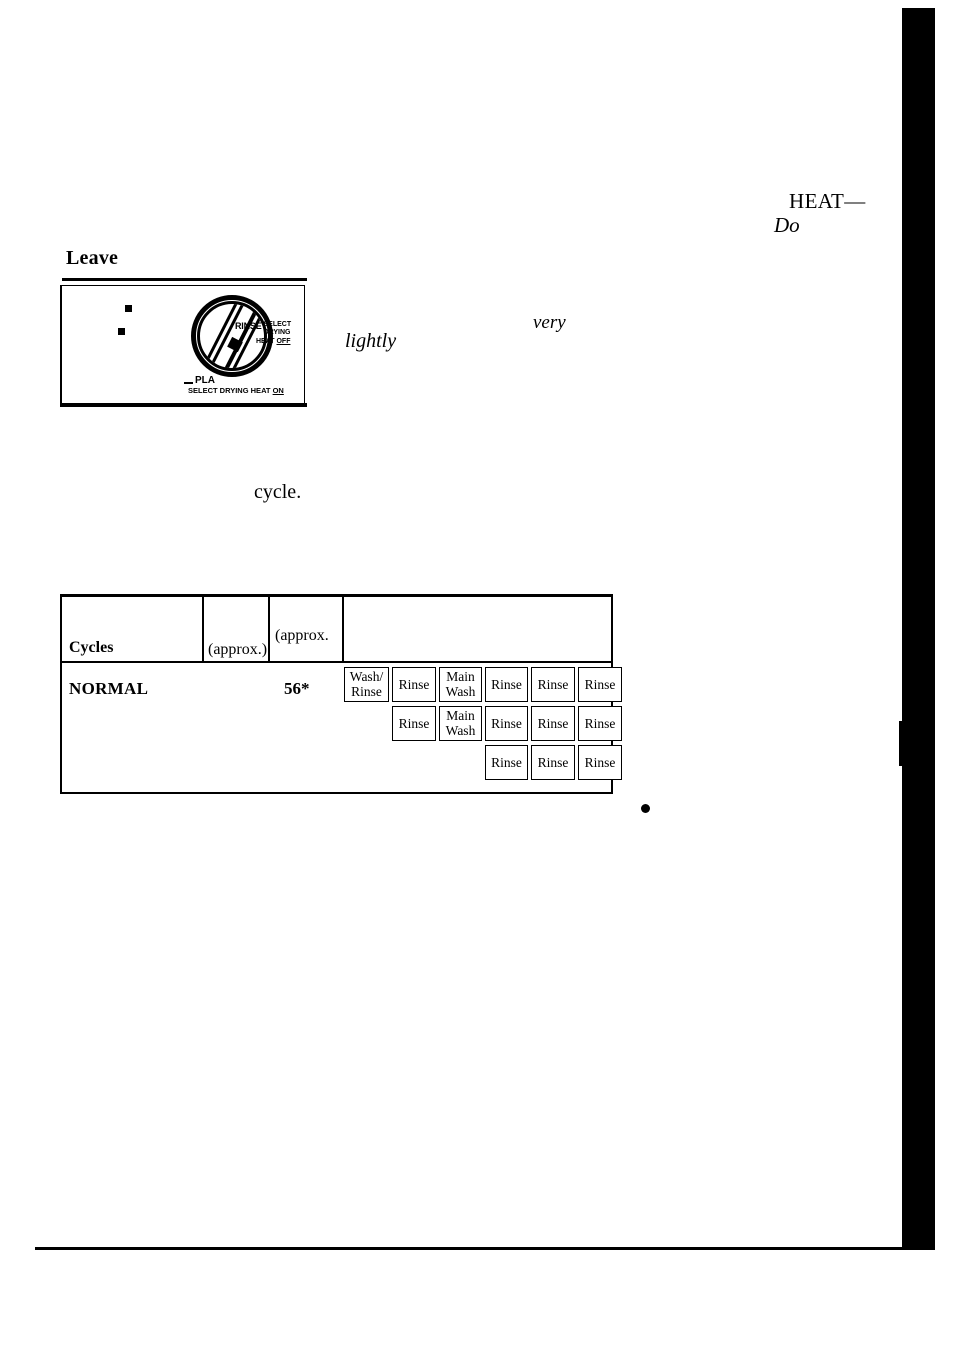 The width and height of the screenshot is (954, 1345). What do you see at coordinates (277, 332) in the screenshot?
I see `dial-label-drying: DRYING` at bounding box center [277, 332].